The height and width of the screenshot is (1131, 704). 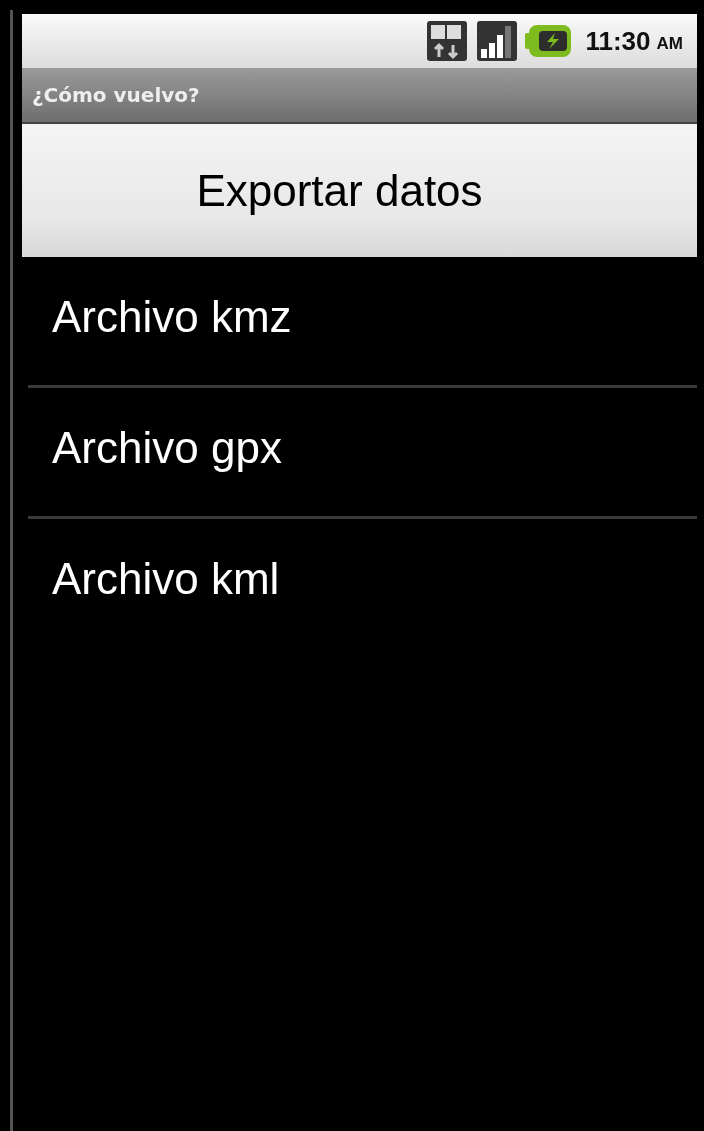 I want to click on list-item: Archivo kml, so click(x=359, y=583).